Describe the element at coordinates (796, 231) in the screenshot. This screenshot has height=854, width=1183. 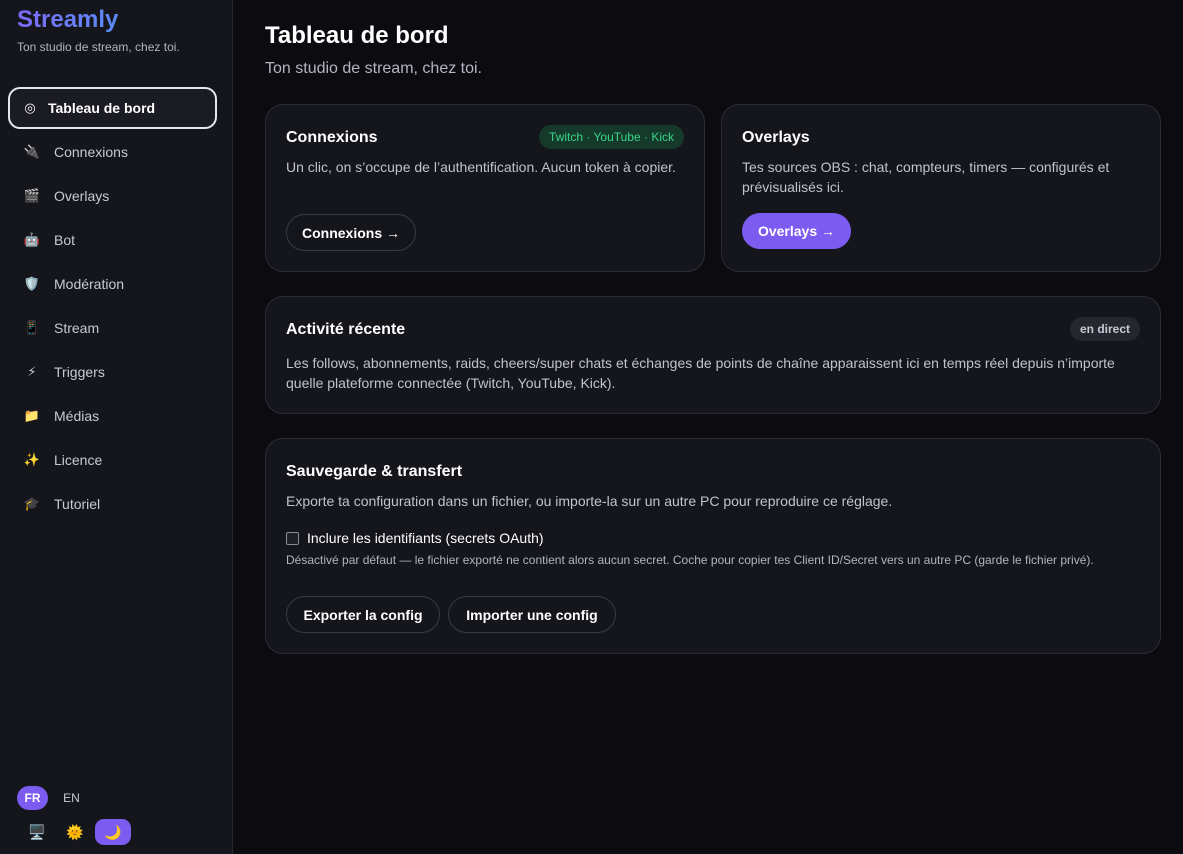
I see `overlays-button: Overlays →` at that location.